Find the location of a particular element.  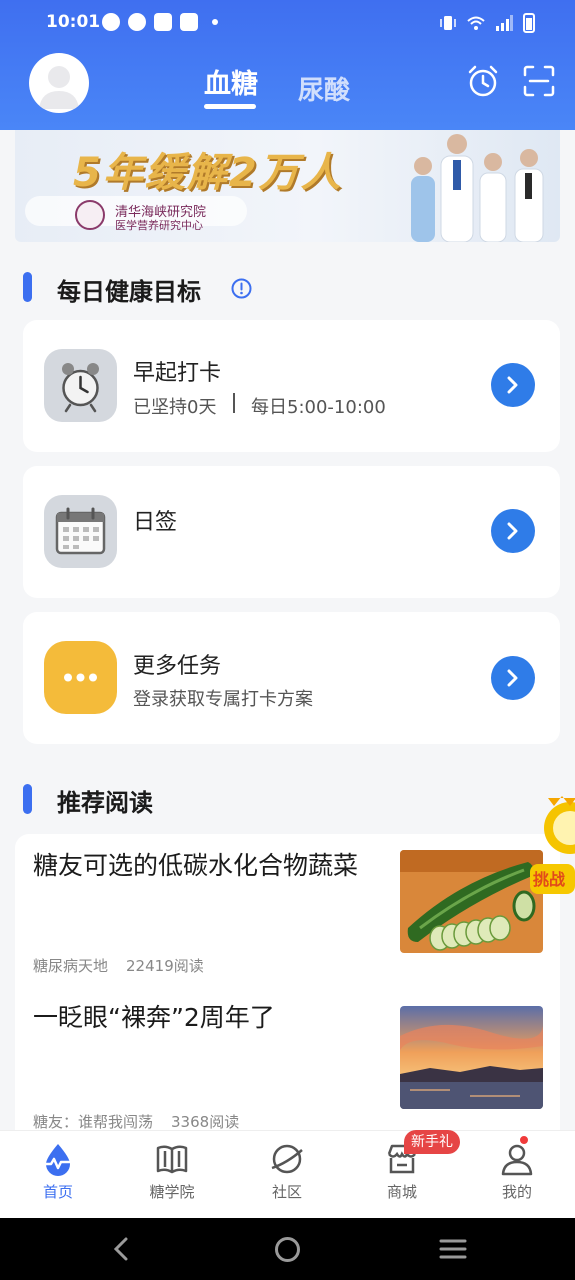

nav-label: 我的 is located at coordinates (516, 1192).